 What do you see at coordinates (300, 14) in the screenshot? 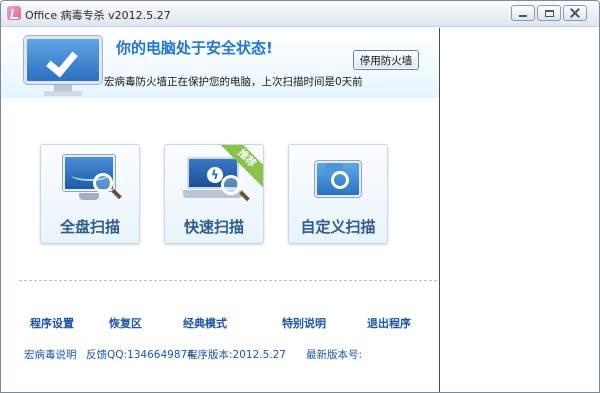
I see `title-bar: Office 病毒专杀 v2012.5.27` at bounding box center [300, 14].